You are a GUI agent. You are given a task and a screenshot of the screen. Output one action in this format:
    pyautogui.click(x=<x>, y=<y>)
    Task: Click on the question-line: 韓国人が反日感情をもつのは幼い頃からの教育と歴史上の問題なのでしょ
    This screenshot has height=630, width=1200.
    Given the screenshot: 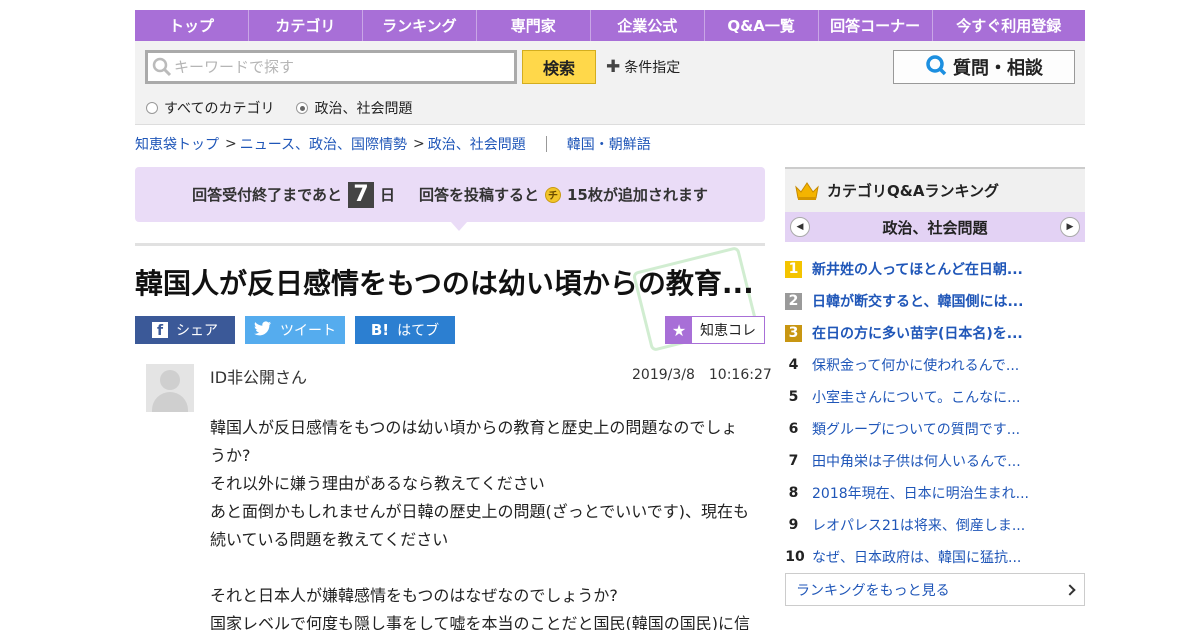 What is the action you would take?
    pyautogui.click(x=474, y=427)
    